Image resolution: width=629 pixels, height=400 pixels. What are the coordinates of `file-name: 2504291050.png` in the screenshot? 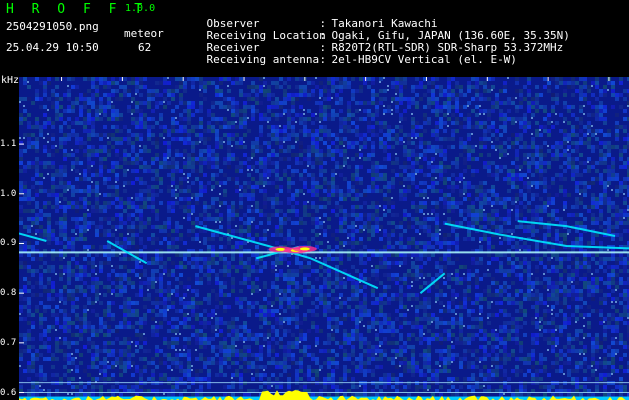 It's located at (52, 26).